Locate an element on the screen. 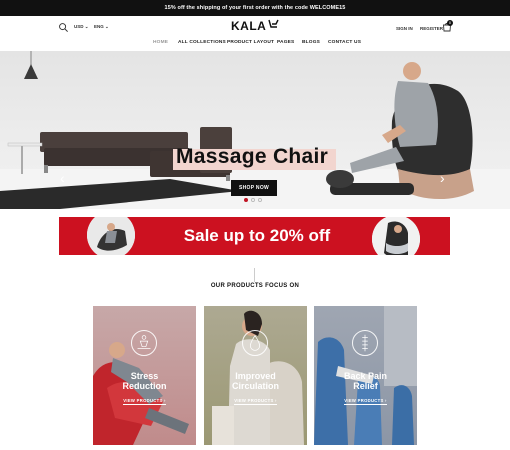 Image resolution: width=510 pixels, height=450 pixels. logo-text: KALA is located at coordinates (249, 26).